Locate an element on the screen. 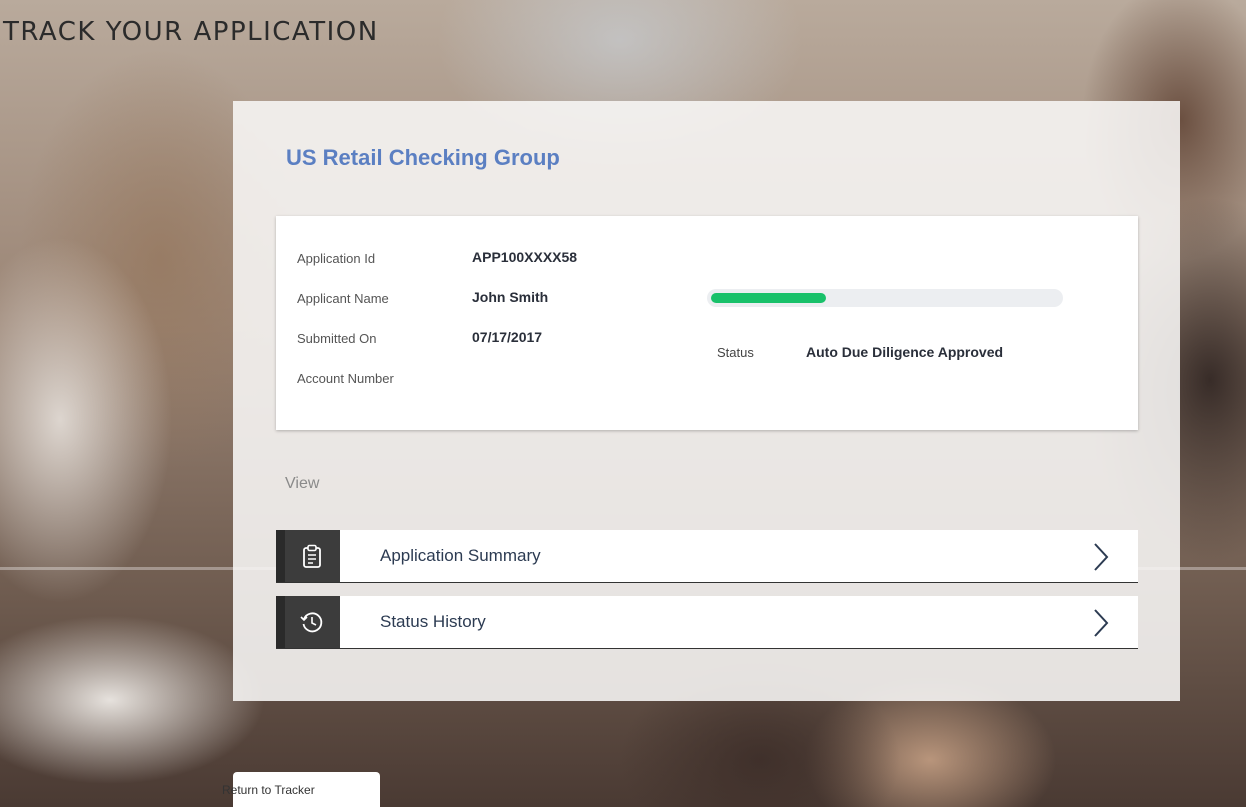  clipboard-icon is located at coordinates (312, 556).